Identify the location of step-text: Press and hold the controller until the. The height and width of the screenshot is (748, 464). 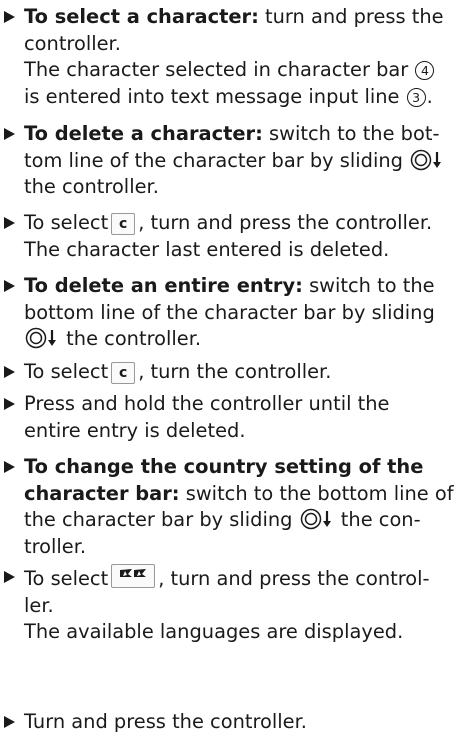
(207, 403).